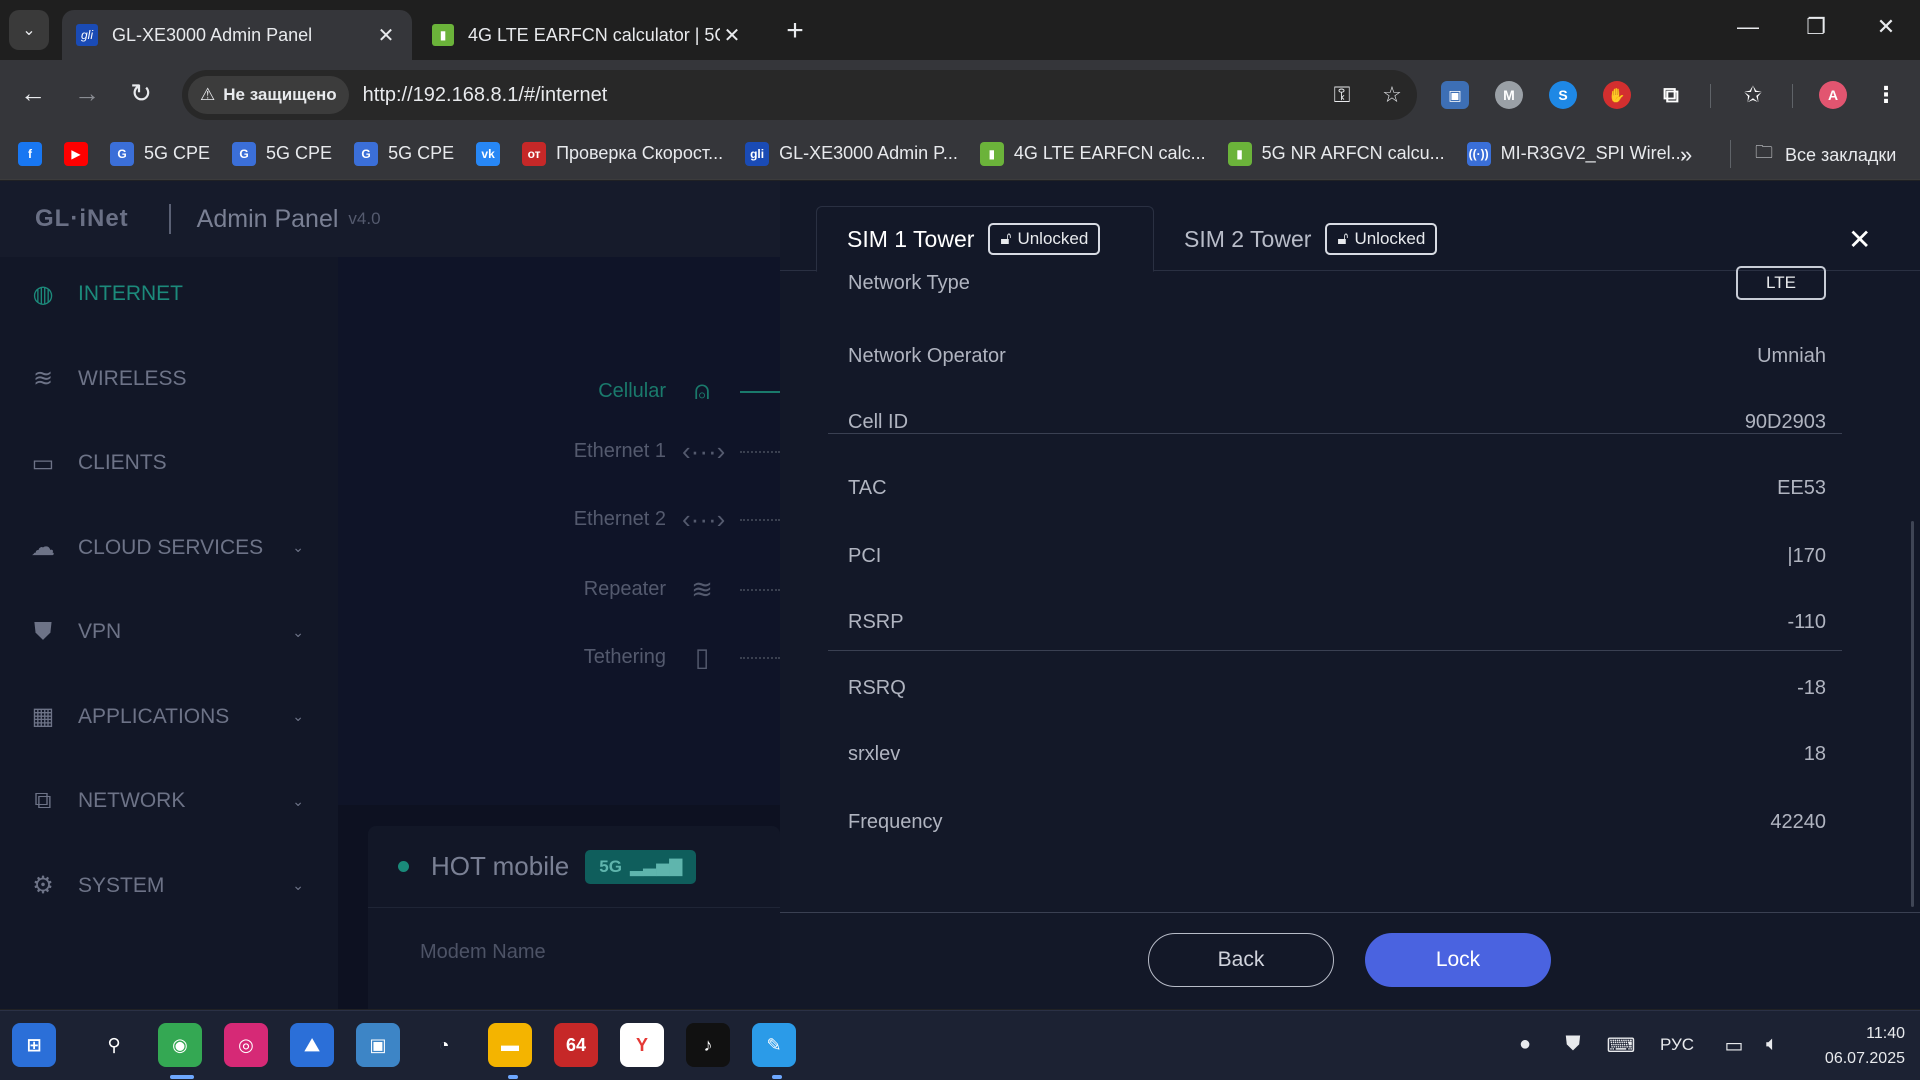  I want to click on extension-shazam-icon: S, so click(1563, 95).